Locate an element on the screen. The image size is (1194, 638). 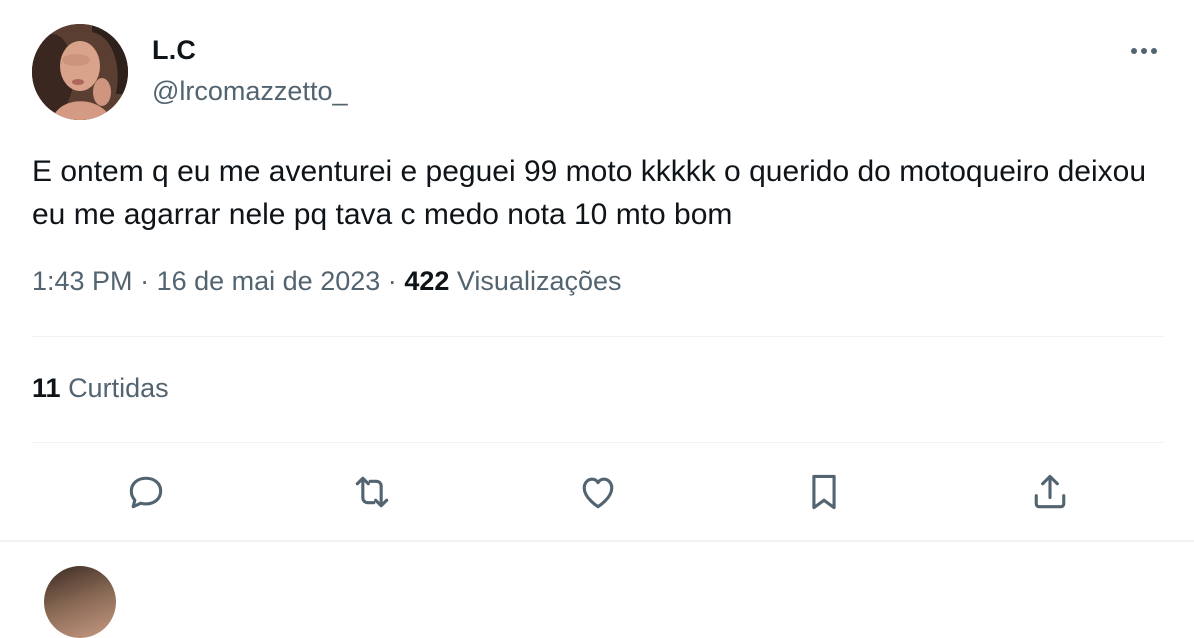
reply-icon is located at coordinates (146, 492).